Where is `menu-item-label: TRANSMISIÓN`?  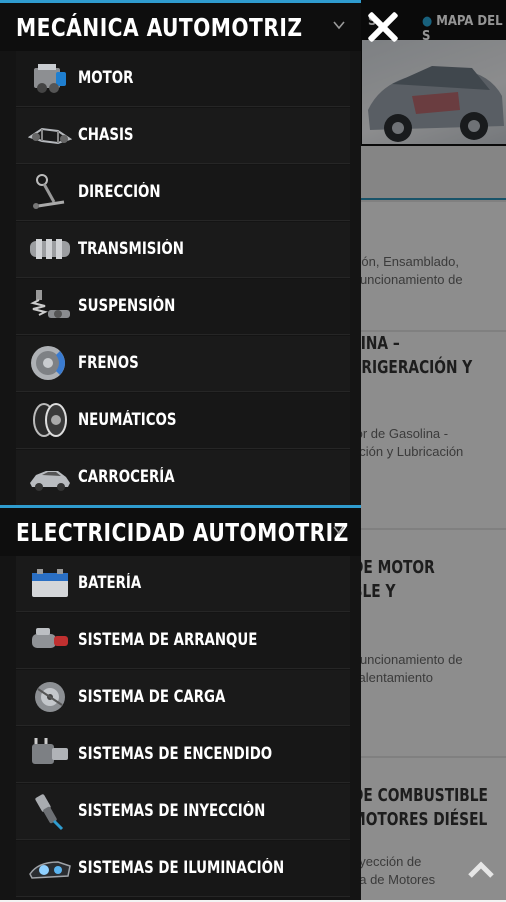
menu-item-label: TRANSMISIÓN is located at coordinates (131, 248).